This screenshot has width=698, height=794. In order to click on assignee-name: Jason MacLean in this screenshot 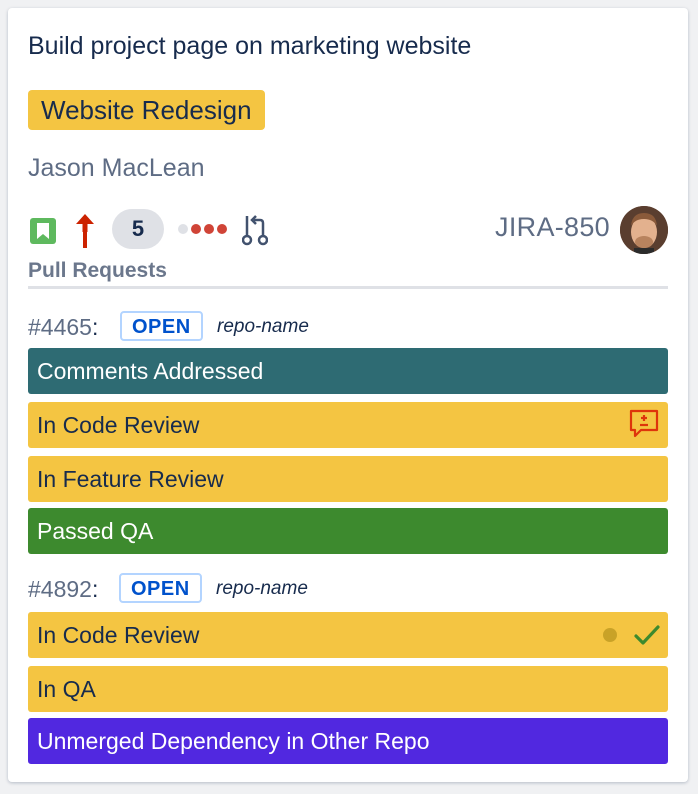, I will do `click(116, 168)`.